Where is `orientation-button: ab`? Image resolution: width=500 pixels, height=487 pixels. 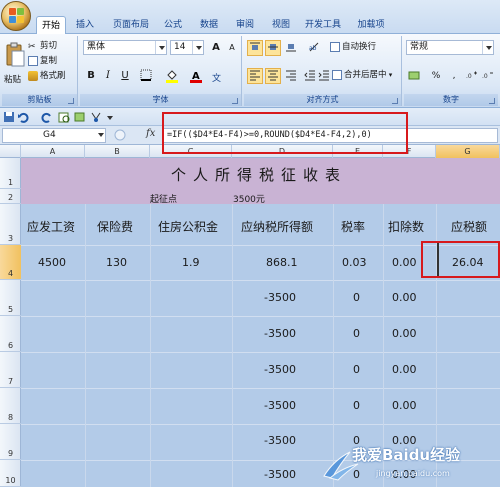 orientation-button: ab is located at coordinates (314, 48).